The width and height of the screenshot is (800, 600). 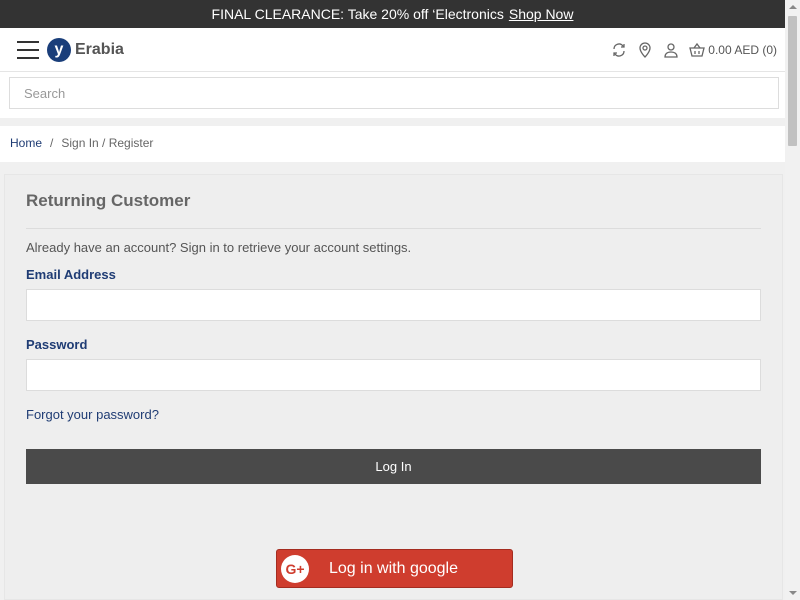 I want to click on google-login-button: G+ Log in with google, so click(x=394, y=568).